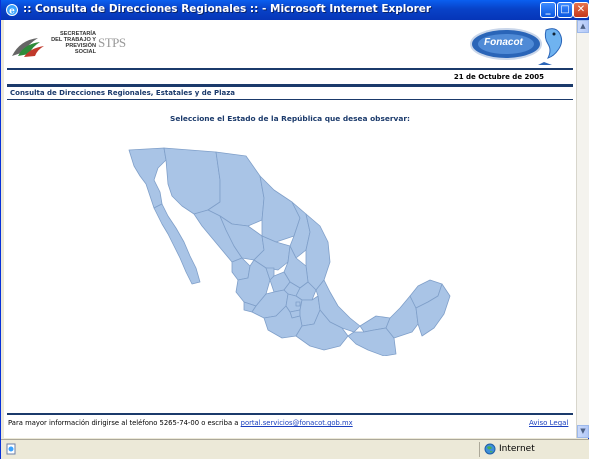 The width and height of the screenshot is (589, 459). I want to click on legal-notice-link: Aviso Legal, so click(548, 423).